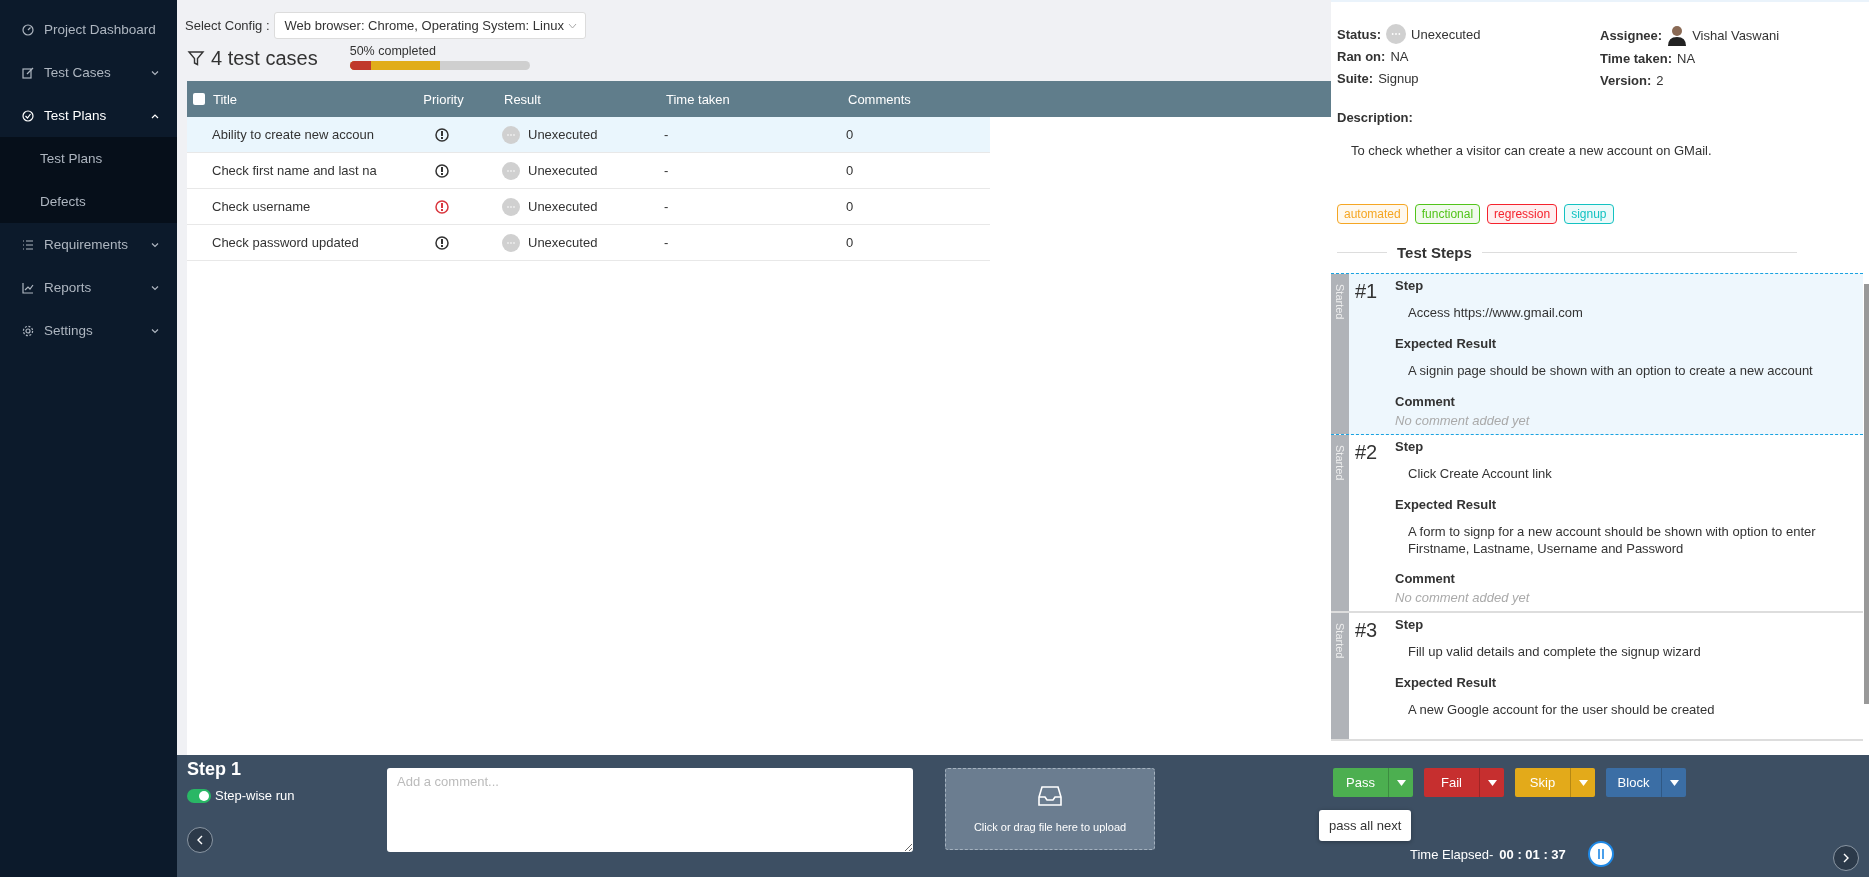 The width and height of the screenshot is (1869, 877). Describe the element at coordinates (1626, 80) in the screenshot. I see `field-label: Version:` at that location.